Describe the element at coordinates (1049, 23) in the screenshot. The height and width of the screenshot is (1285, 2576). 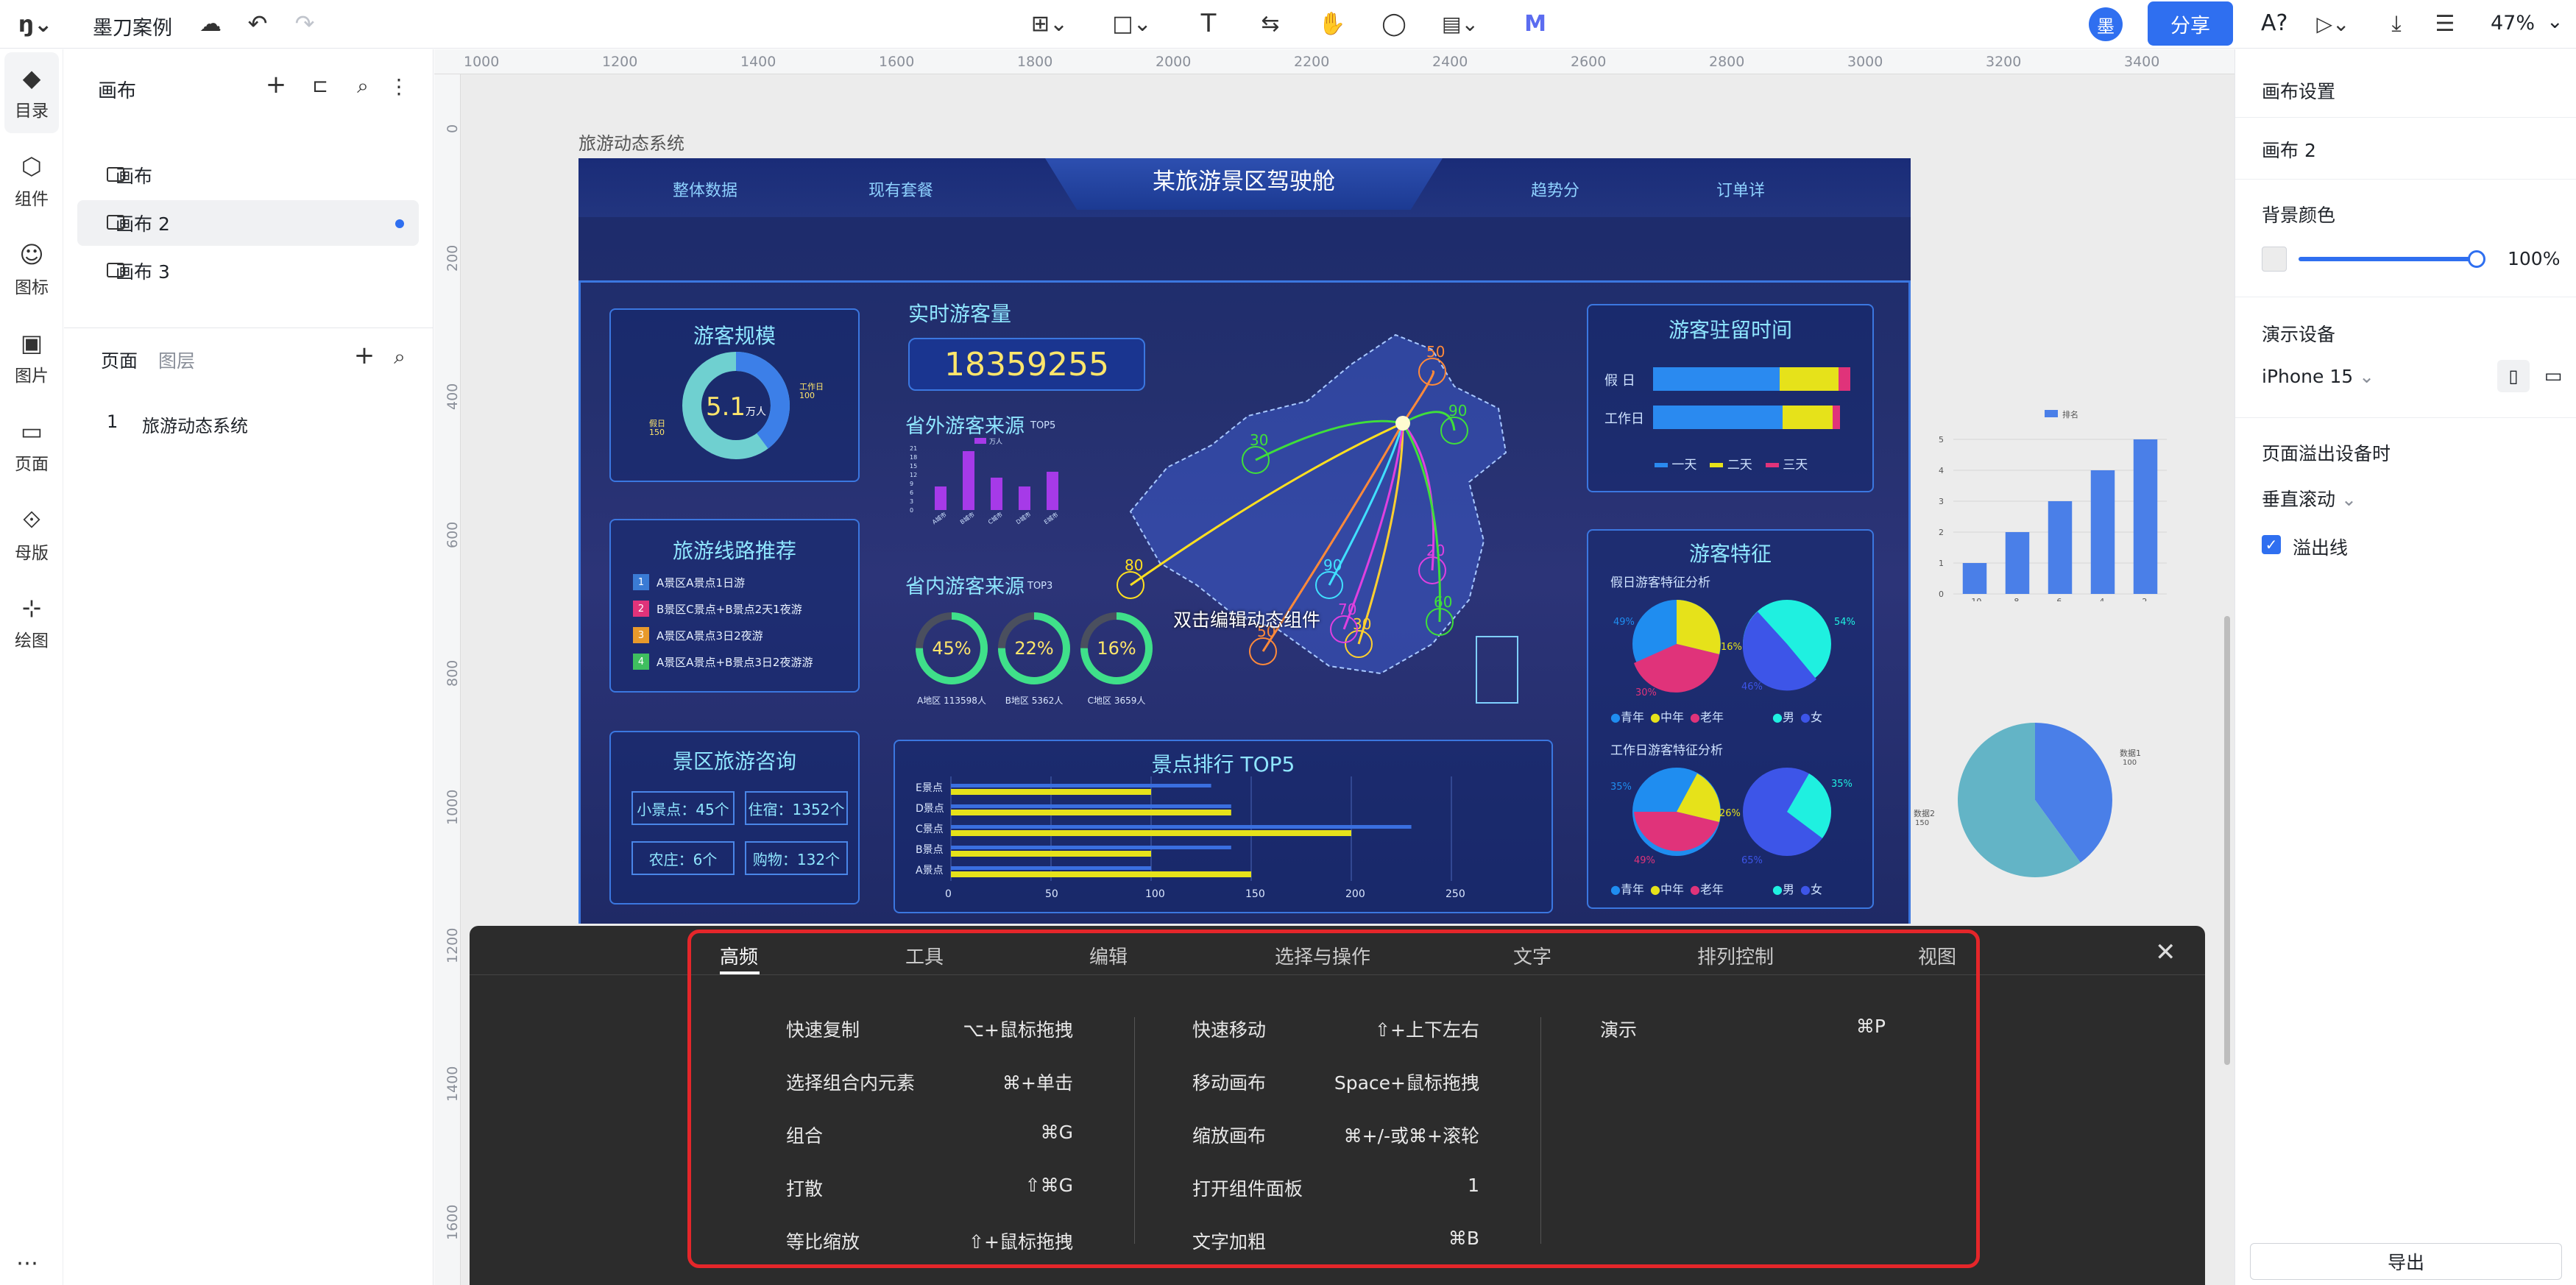
I see `add-insert-icon: ⊞⌄` at that location.